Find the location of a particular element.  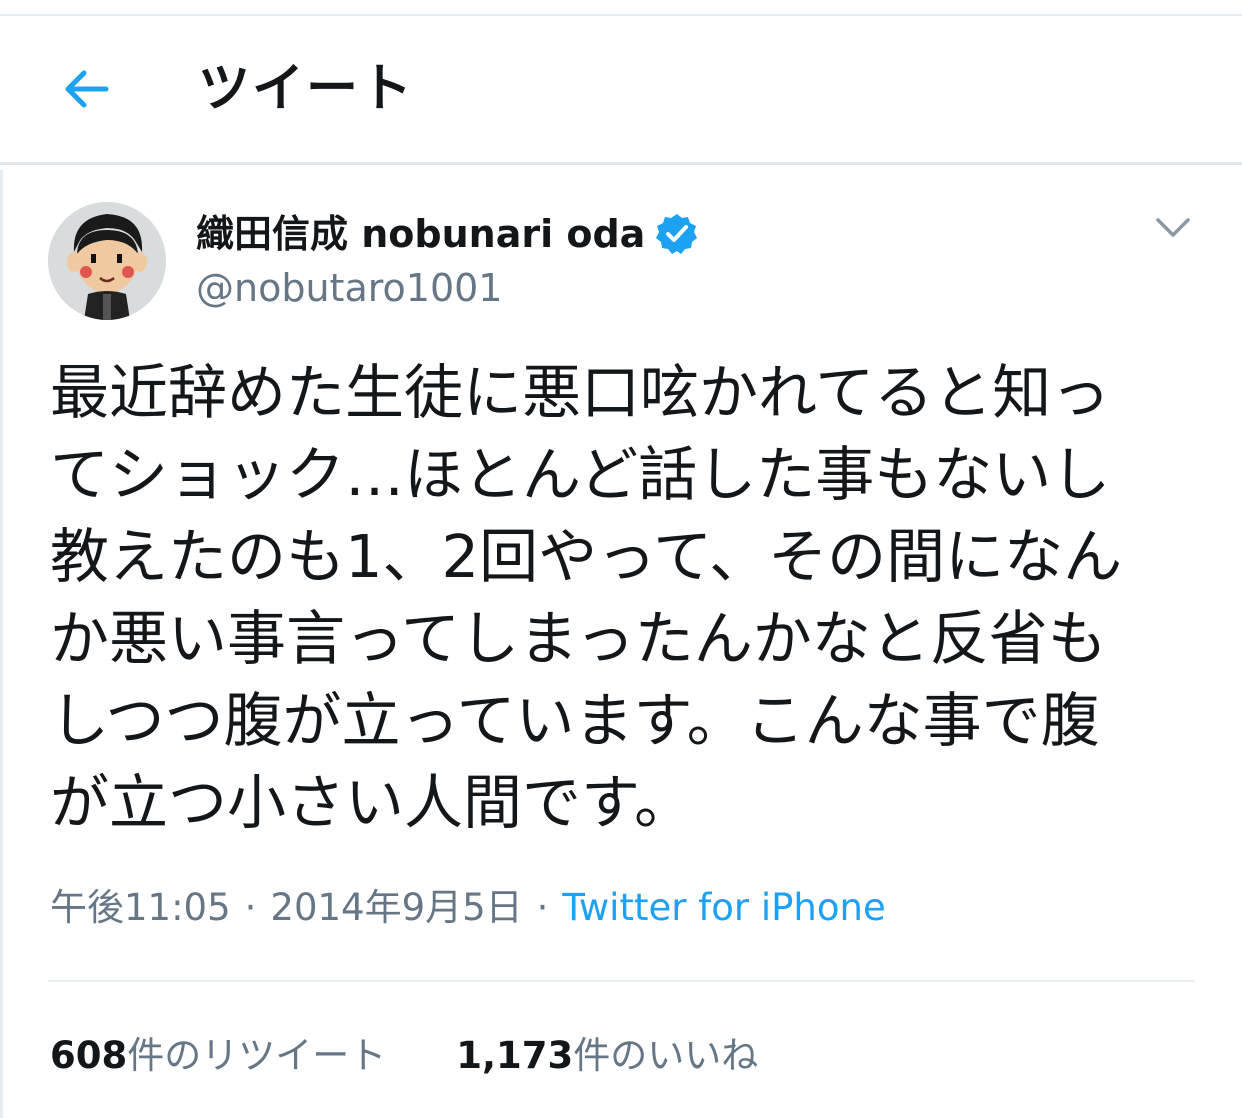

tweet-text-line: しつつ腹が立っています。こんな事で腹 is located at coordinates (575, 720).